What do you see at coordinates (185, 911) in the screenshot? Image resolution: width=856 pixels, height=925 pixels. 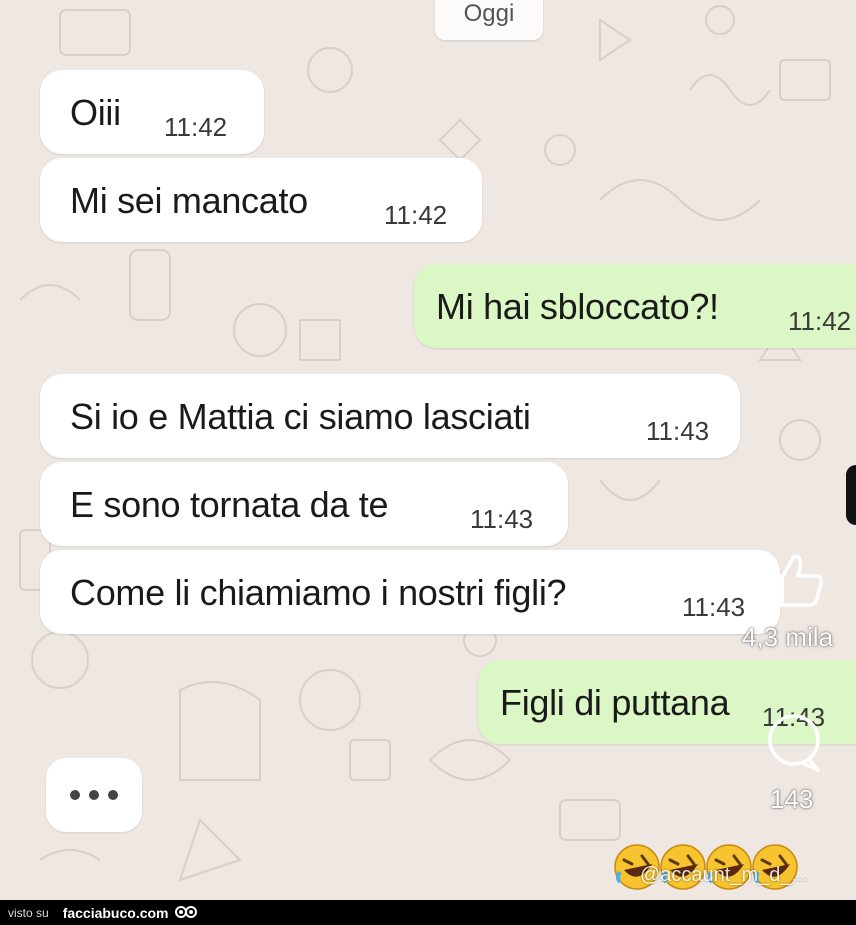 I see `site-logo-icon` at bounding box center [185, 911].